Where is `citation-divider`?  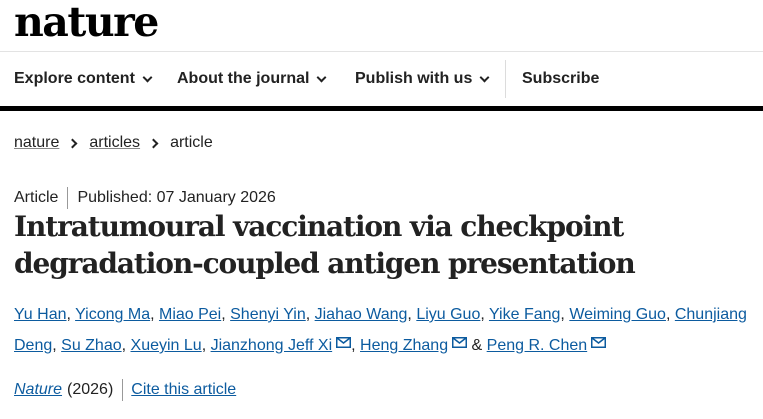
citation-divider is located at coordinates (123, 390).